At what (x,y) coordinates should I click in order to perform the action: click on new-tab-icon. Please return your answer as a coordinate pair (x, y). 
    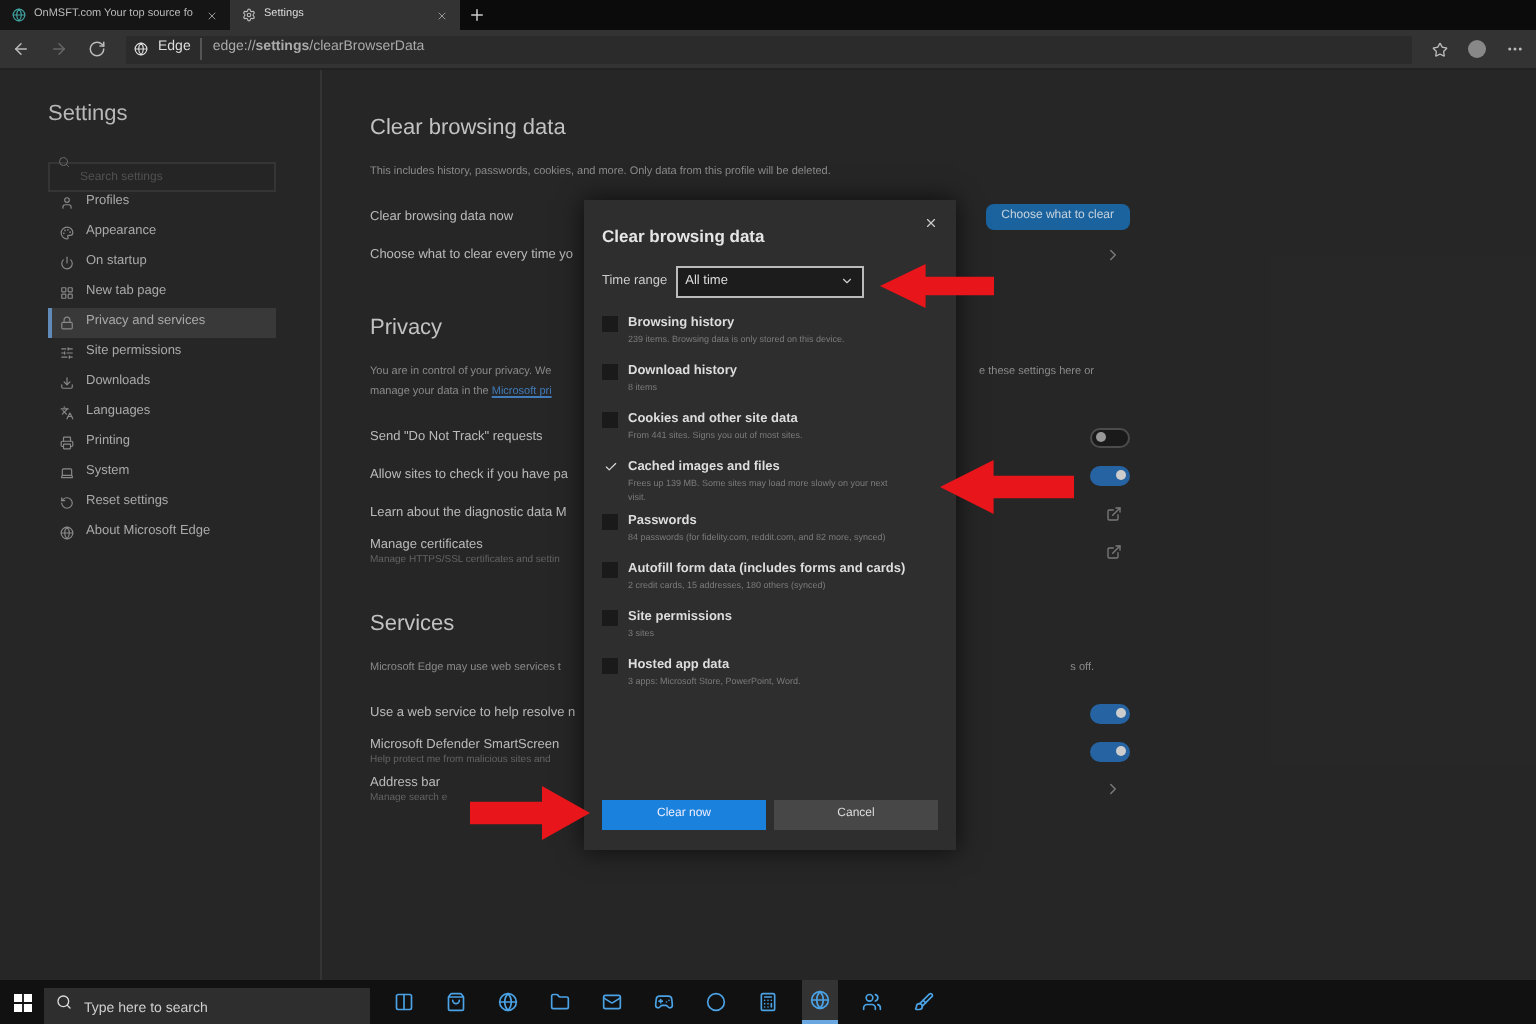
    Looking at the image, I should click on (477, 15).